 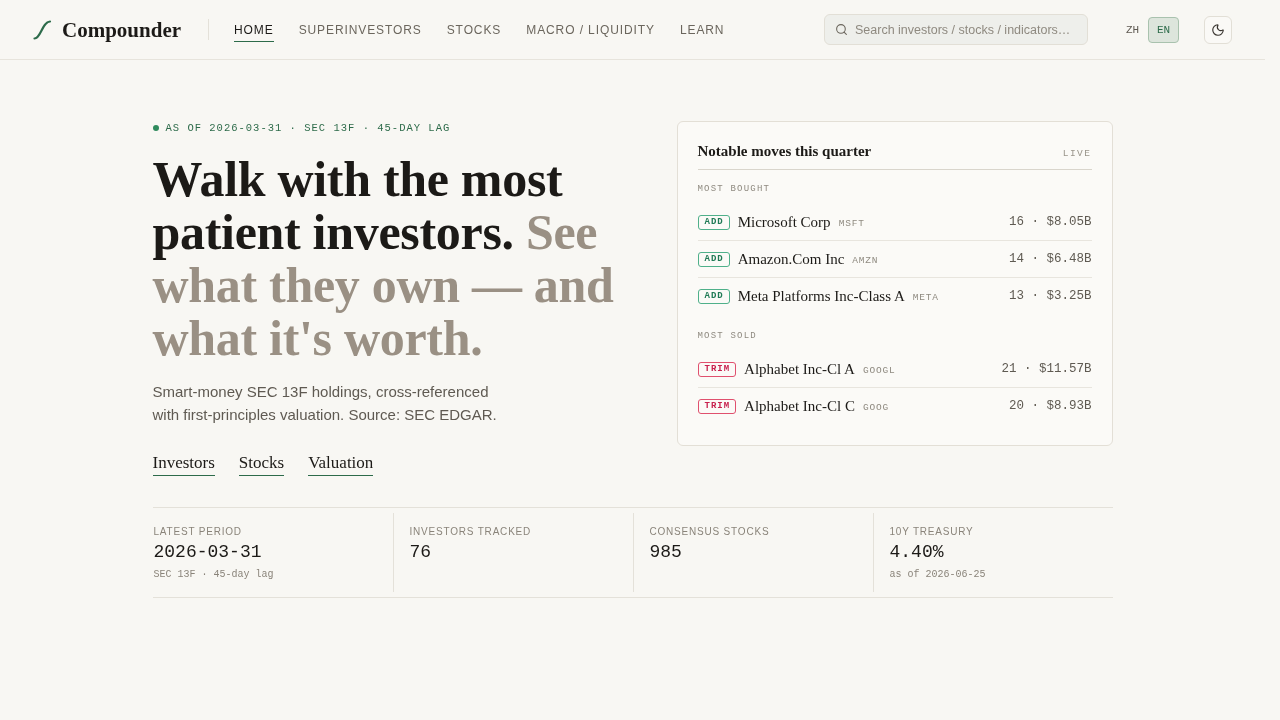 What do you see at coordinates (360, 29) in the screenshot?
I see `nav-tab: SUPERINVESTORS` at bounding box center [360, 29].